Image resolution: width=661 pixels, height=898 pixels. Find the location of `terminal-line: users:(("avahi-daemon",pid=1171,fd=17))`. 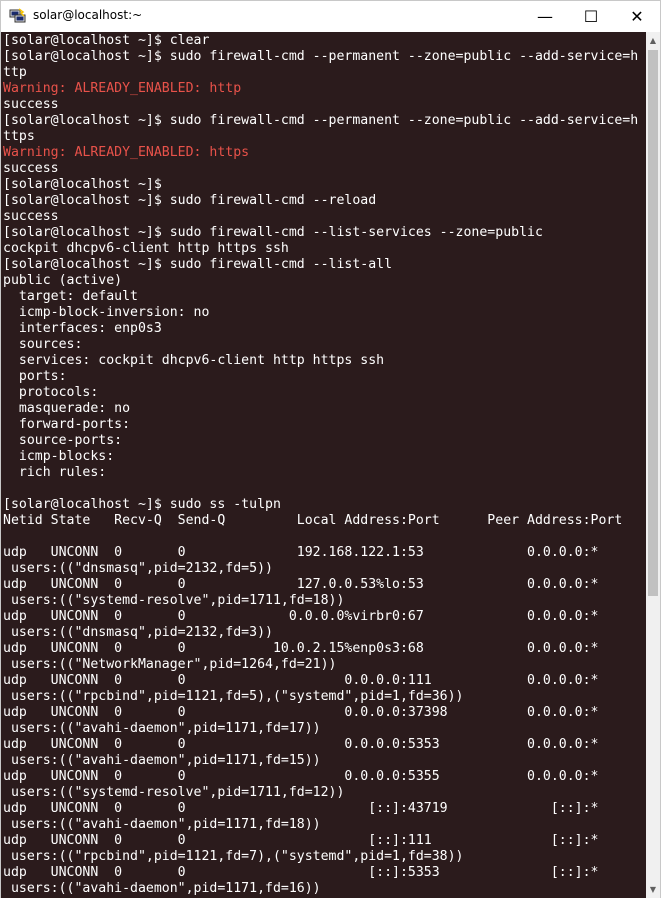

terminal-line: users:(("avahi-daemon",pid=1171,fd=17)) is located at coordinates (162, 728).